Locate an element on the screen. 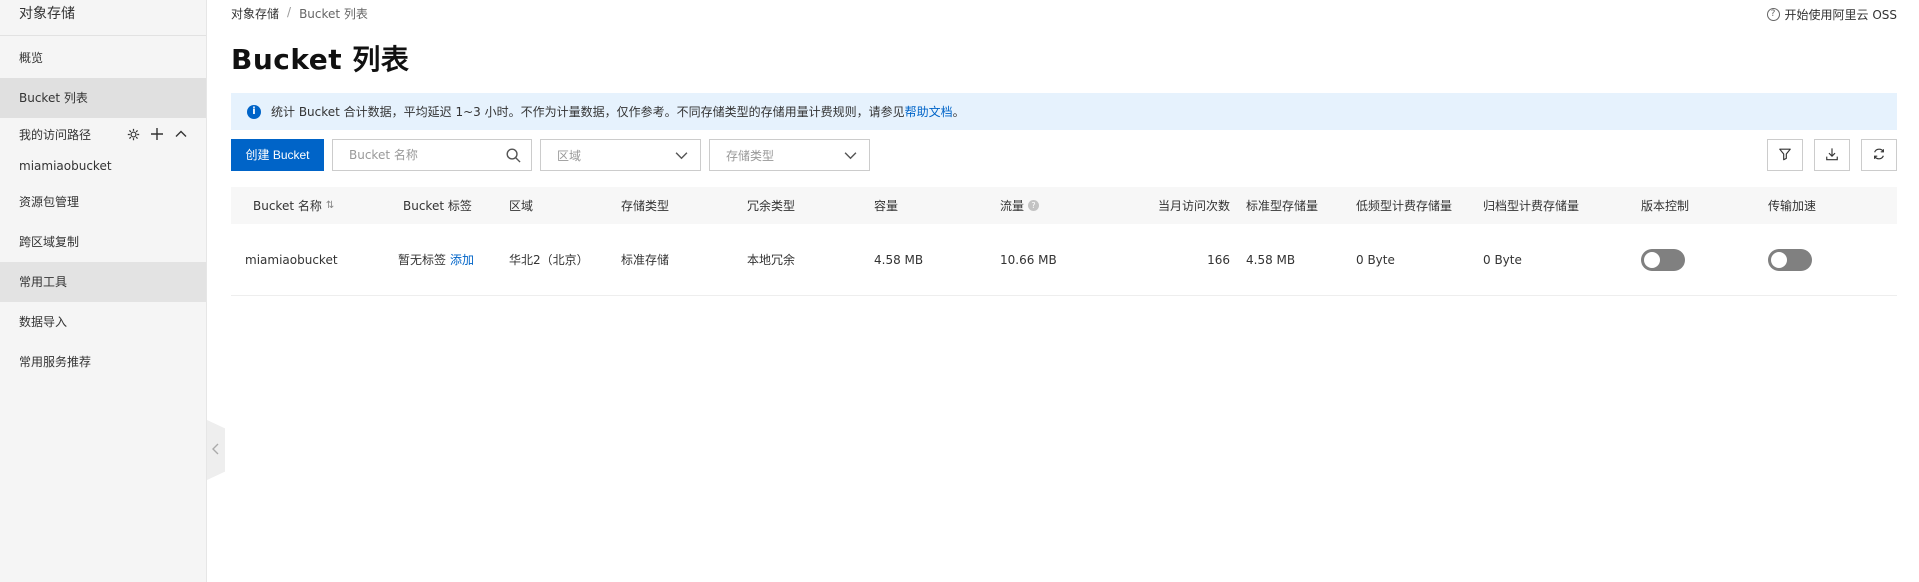 The height and width of the screenshot is (582, 1919). refresh-icon is located at coordinates (1879, 155).